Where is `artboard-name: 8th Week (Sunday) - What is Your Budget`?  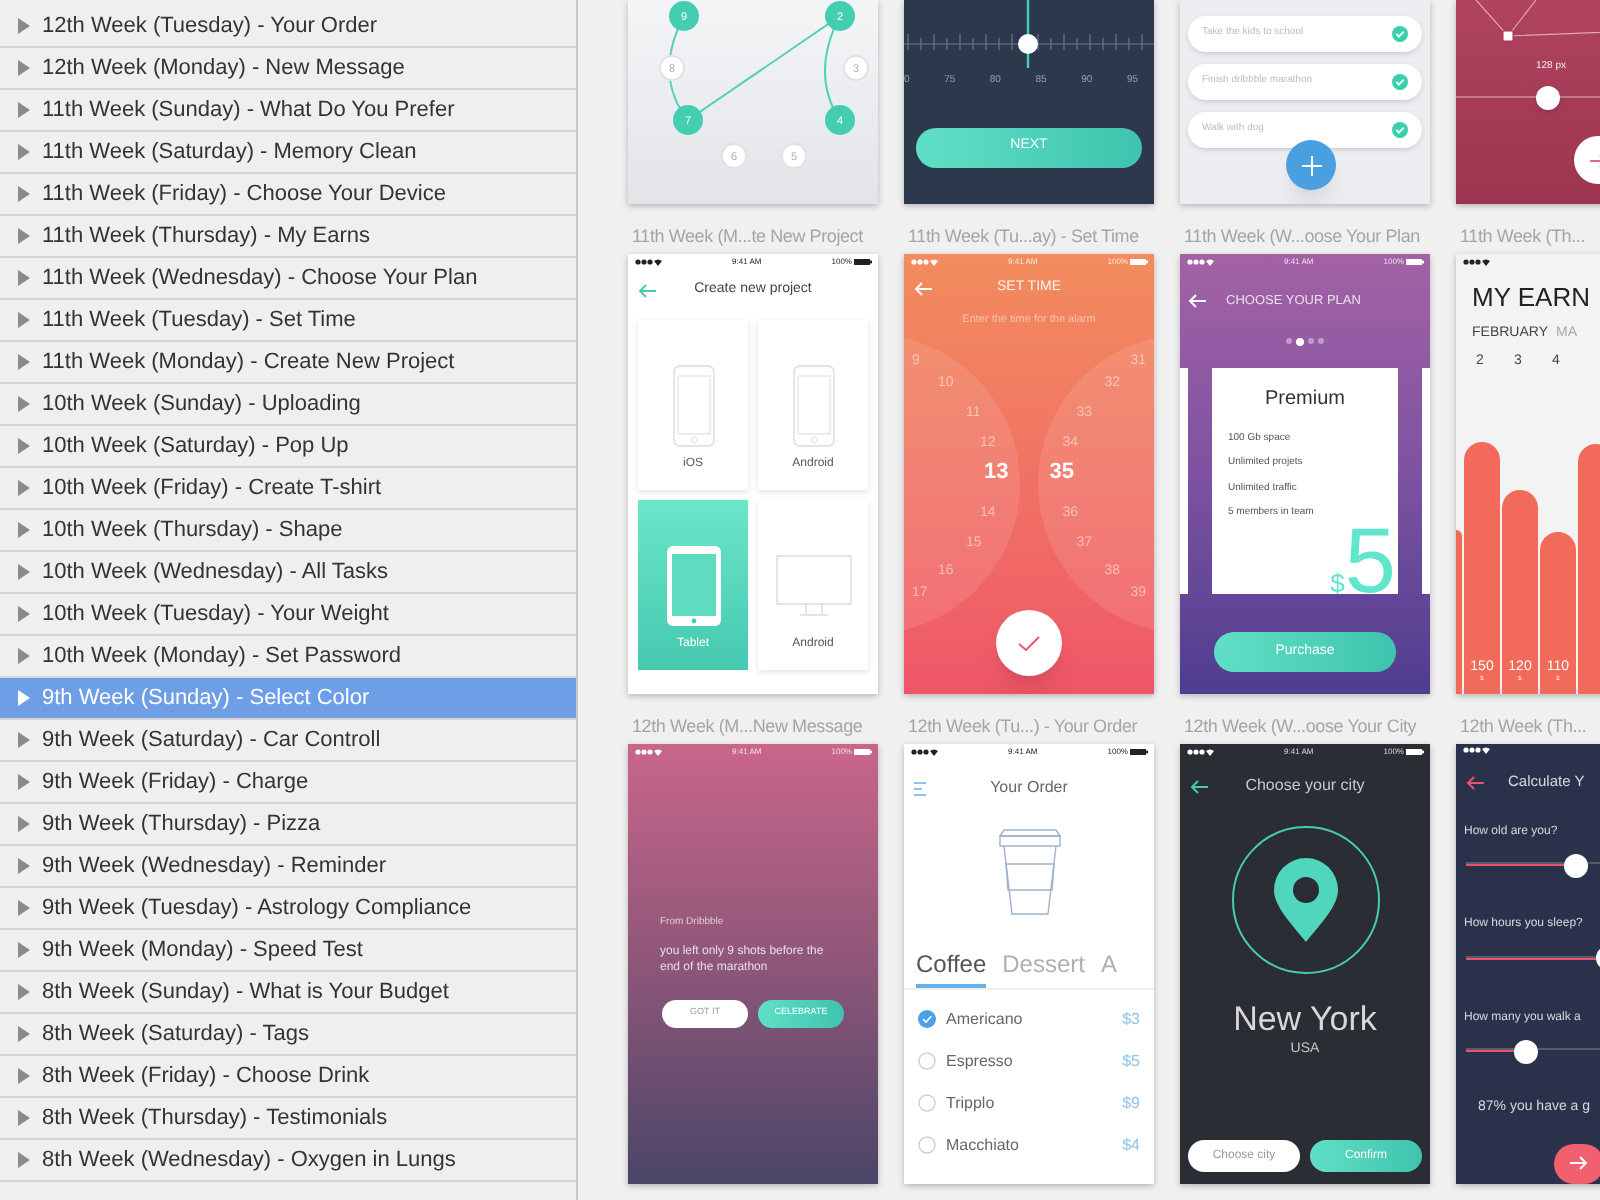
artboard-name: 8th Week (Sunday) - What is Your Budget is located at coordinates (245, 992).